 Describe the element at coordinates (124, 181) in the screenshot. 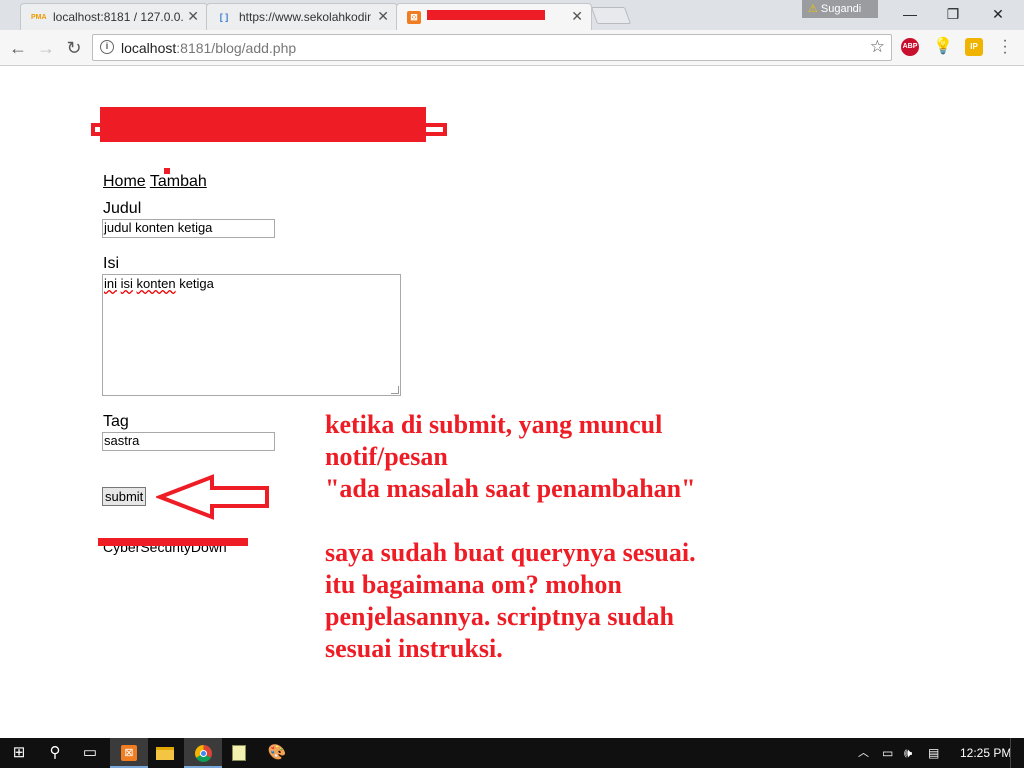

I see `nav-home-link: Home` at that location.